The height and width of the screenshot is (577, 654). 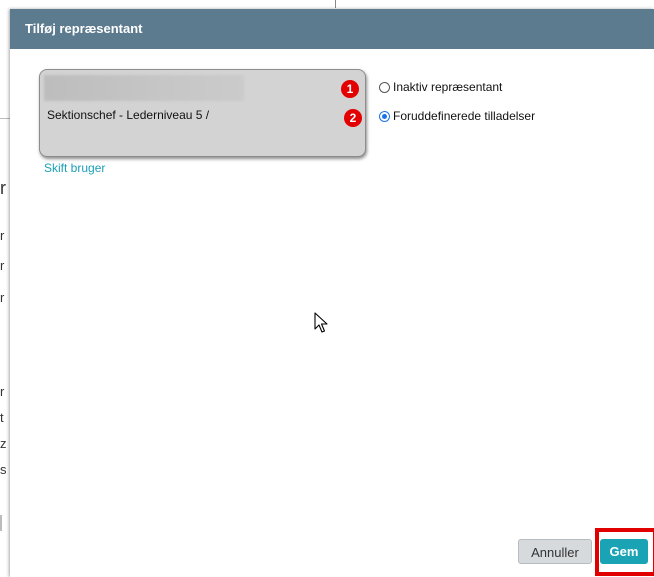 What do you see at coordinates (332, 29) in the screenshot?
I see `dialog-header: Tilføj repræsentant` at bounding box center [332, 29].